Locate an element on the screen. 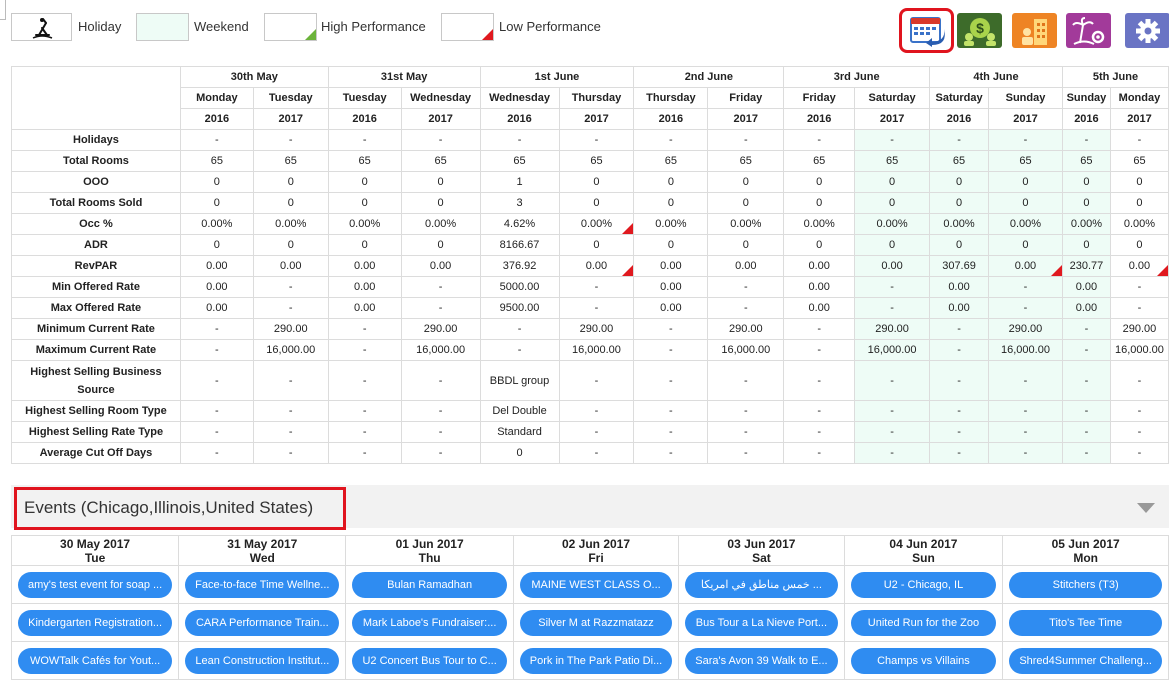  cell-value: 307.69 is located at coordinates (959, 266).